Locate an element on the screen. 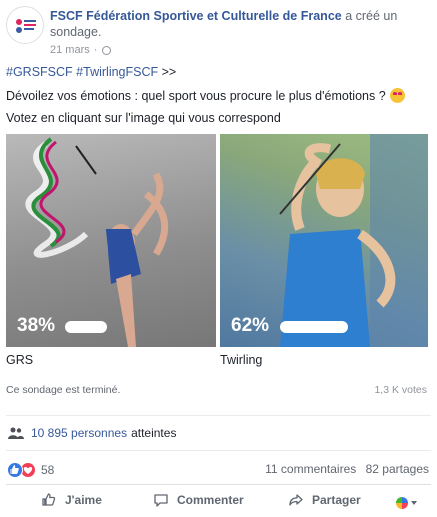  engagement-stats: 11 commentaires 82 partages is located at coordinates (344, 469).